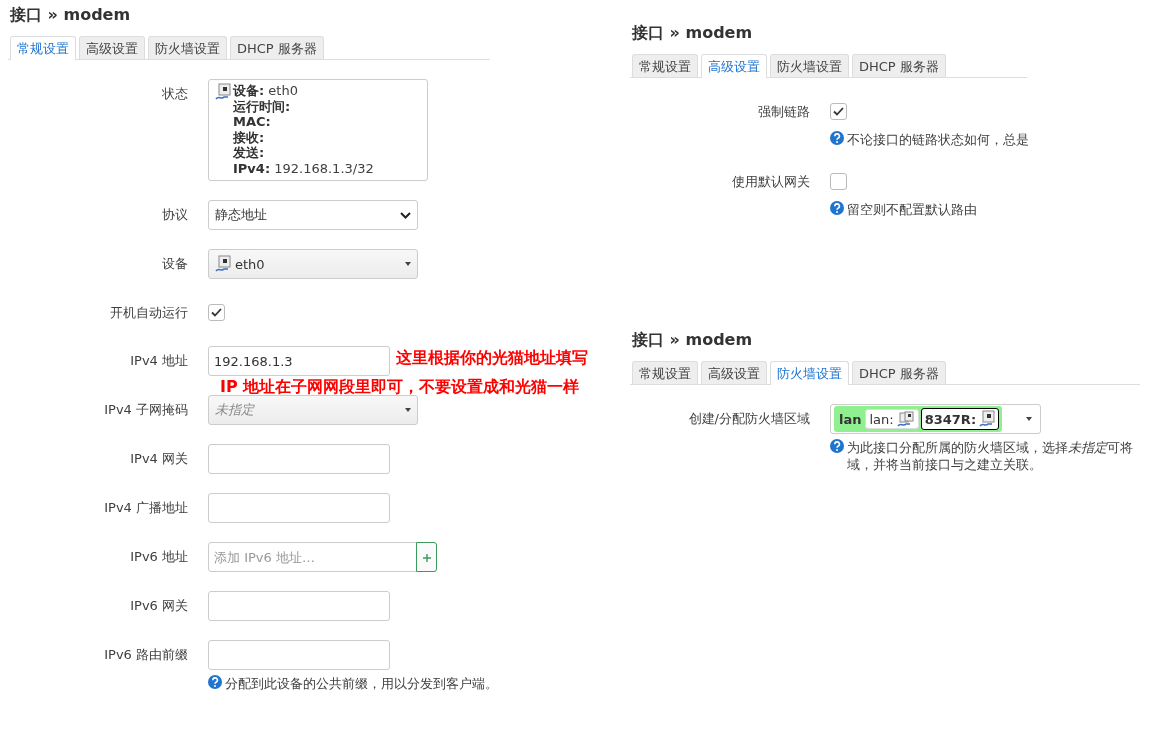 The width and height of the screenshot is (1171, 743). Describe the element at coordinates (905, 419) in the screenshot. I see `network-devices-icon` at that location.